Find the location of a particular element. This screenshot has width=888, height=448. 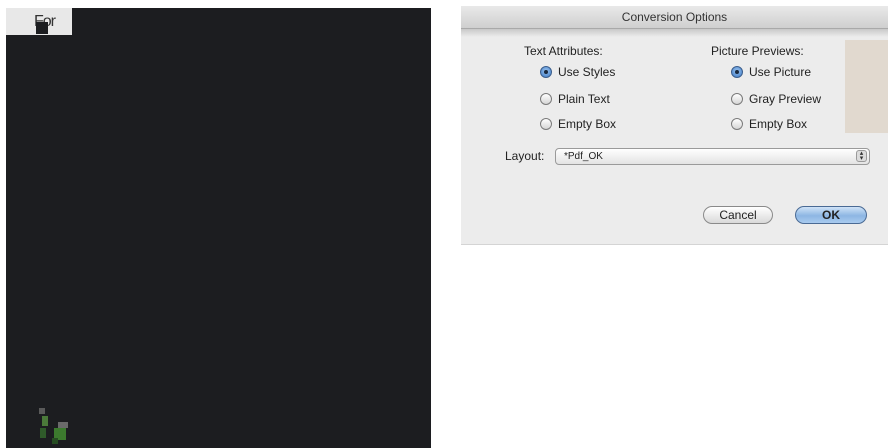

preview-box is located at coordinates (866, 86).